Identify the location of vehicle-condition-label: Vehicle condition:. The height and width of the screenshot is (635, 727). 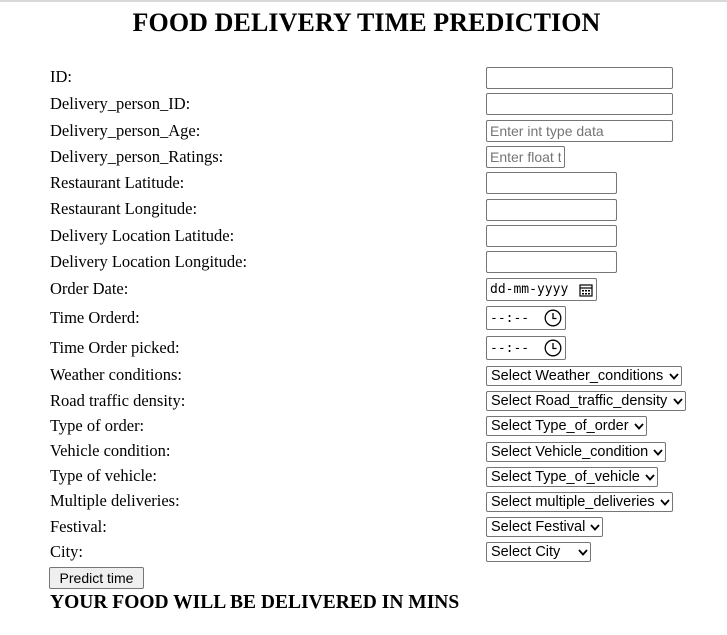
(110, 450).